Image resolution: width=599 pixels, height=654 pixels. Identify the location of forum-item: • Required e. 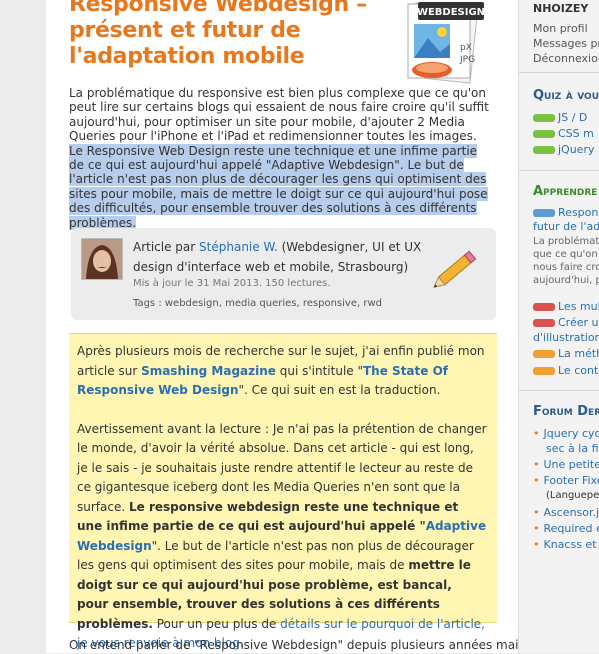
(566, 528).